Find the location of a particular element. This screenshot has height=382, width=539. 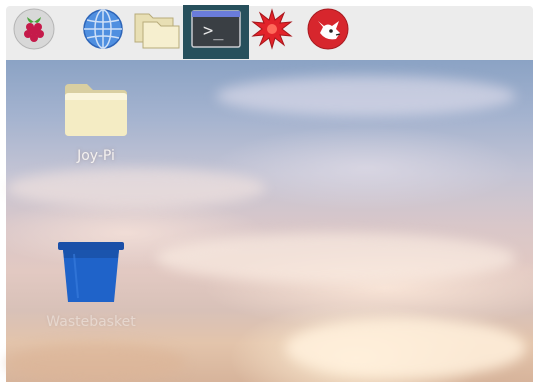

wolfram-icon is located at coordinates (328, 29).